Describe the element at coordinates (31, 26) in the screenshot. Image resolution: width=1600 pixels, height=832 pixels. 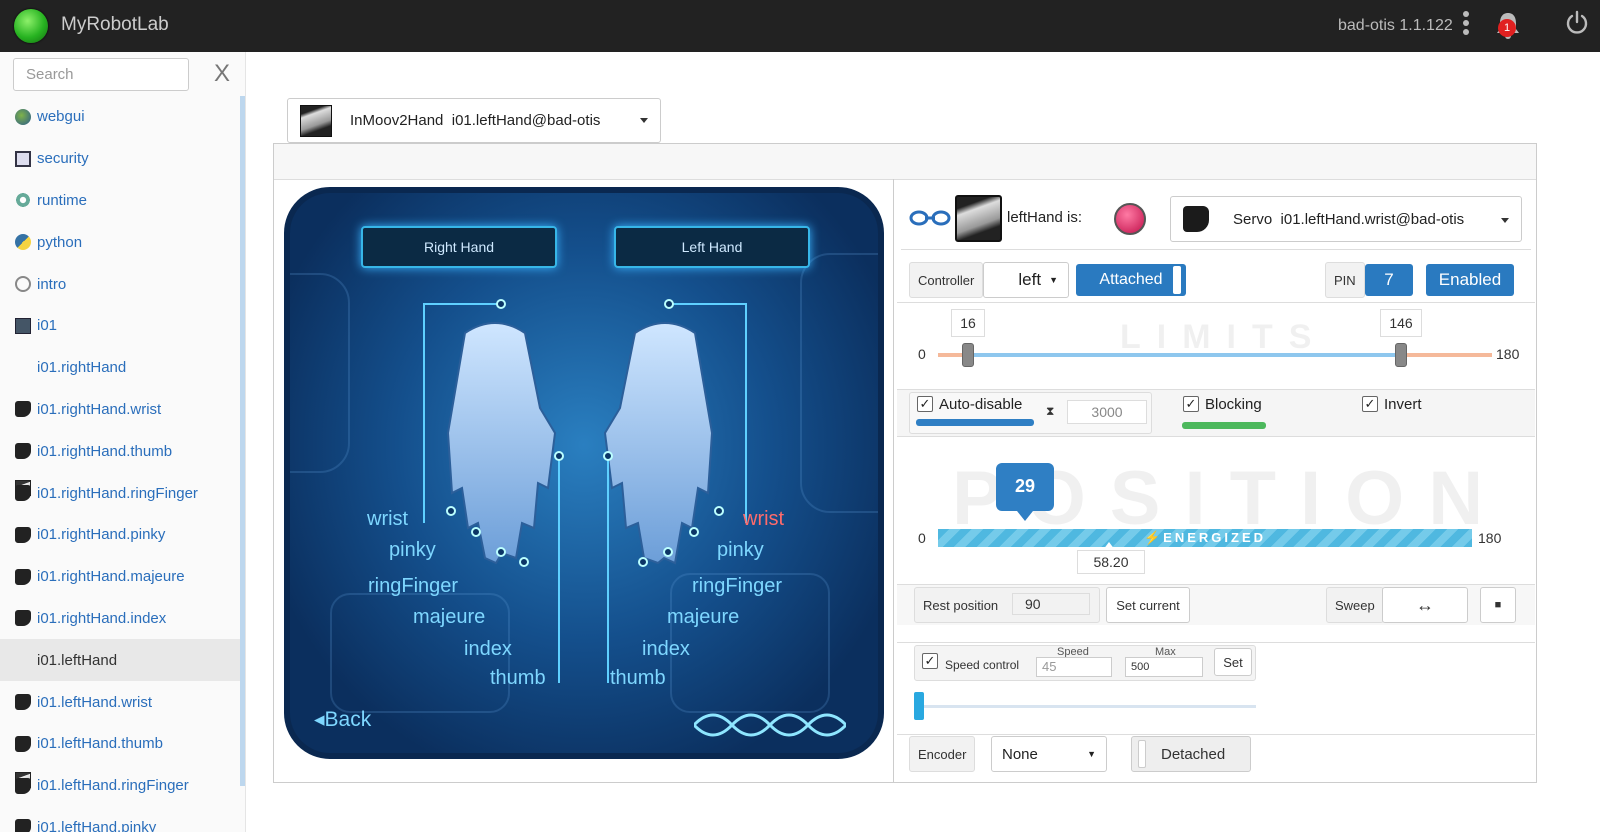
I see `myrobotlab-logo` at that location.